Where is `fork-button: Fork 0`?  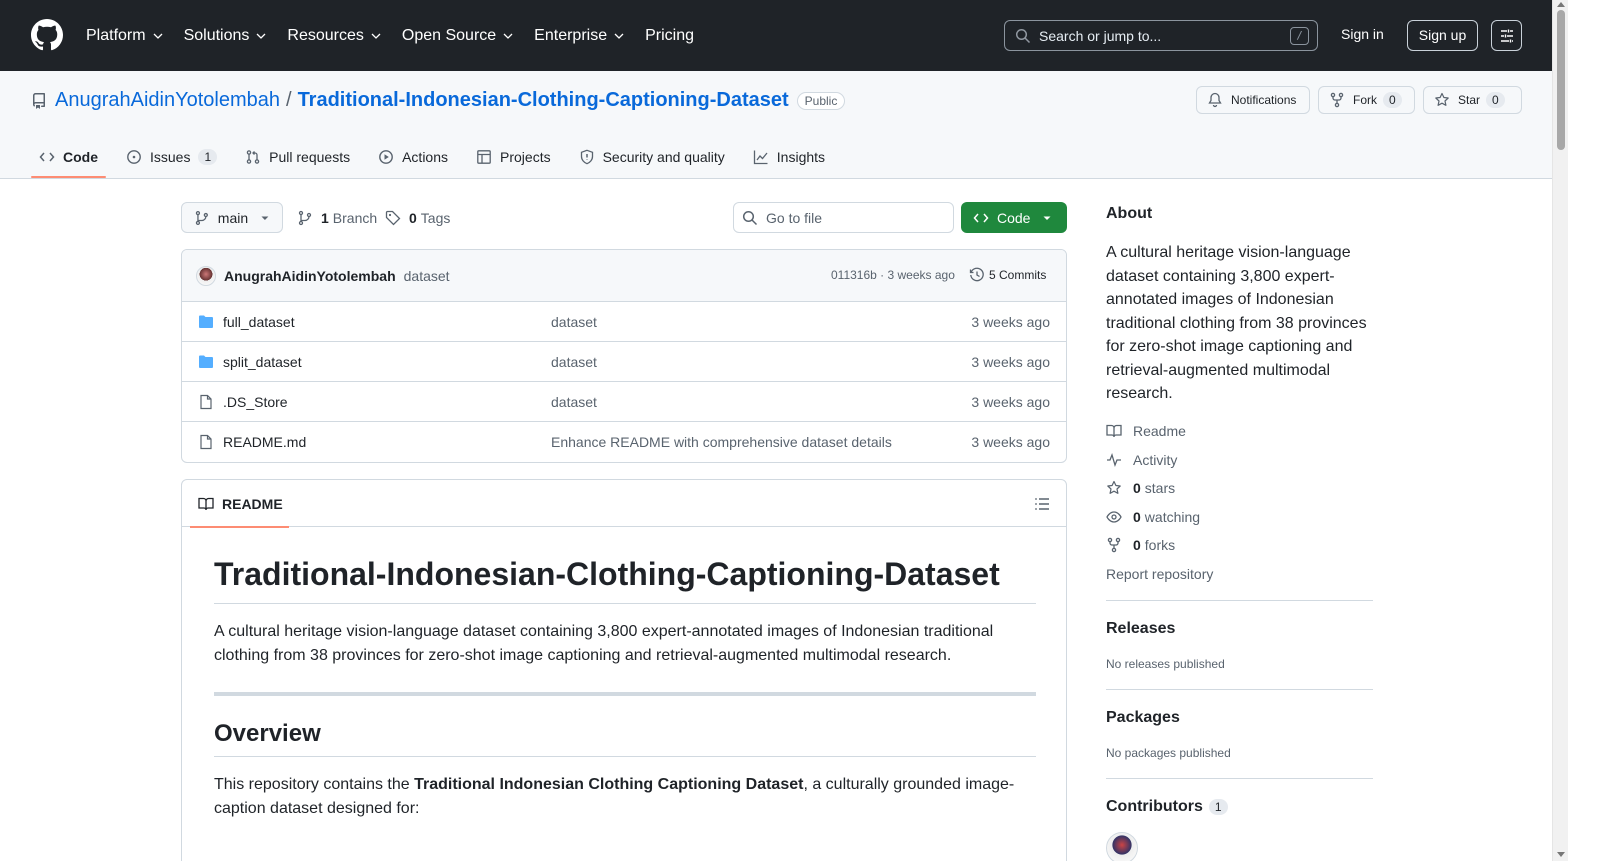 fork-button: Fork 0 is located at coordinates (1366, 100).